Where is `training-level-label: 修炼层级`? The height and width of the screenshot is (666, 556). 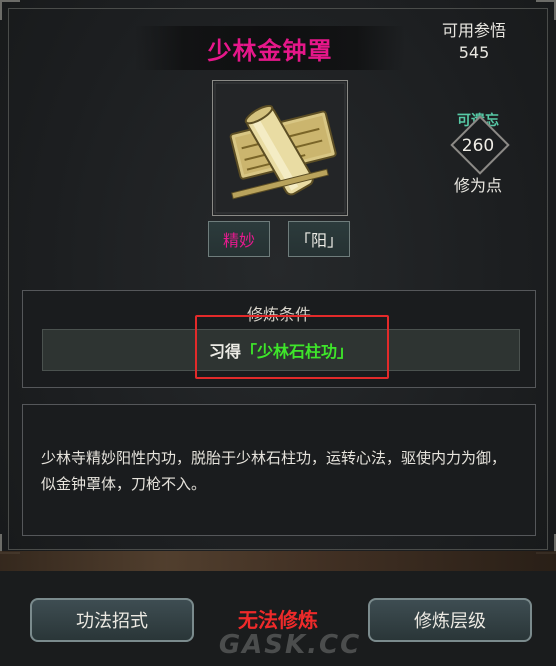 training-level-label: 修炼层级 is located at coordinates (450, 621).